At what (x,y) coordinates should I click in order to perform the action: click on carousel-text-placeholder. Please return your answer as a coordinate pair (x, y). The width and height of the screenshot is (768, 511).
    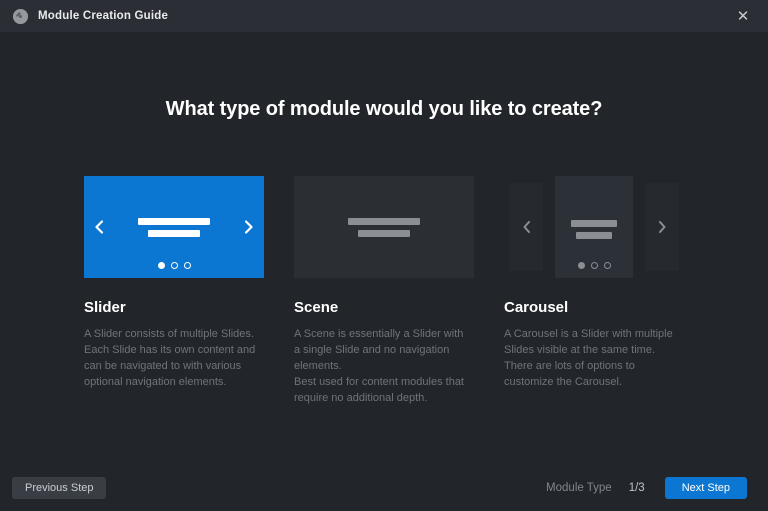
    Looking at the image, I should click on (594, 229).